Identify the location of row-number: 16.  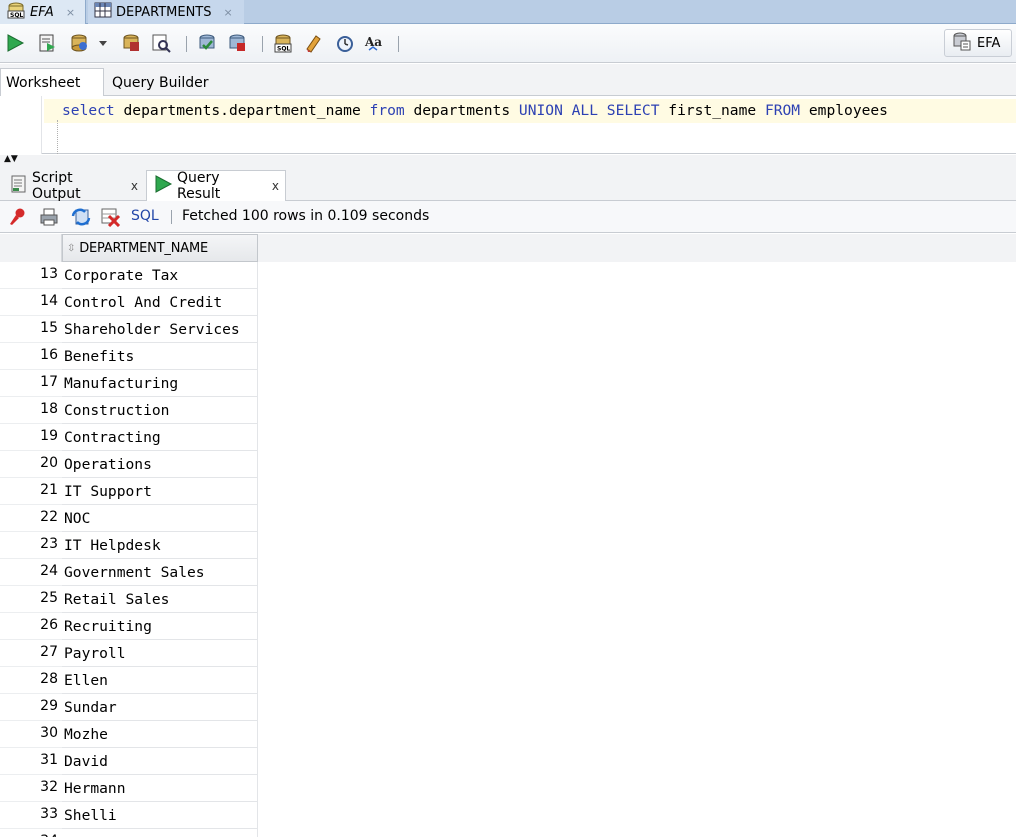
(31, 356).